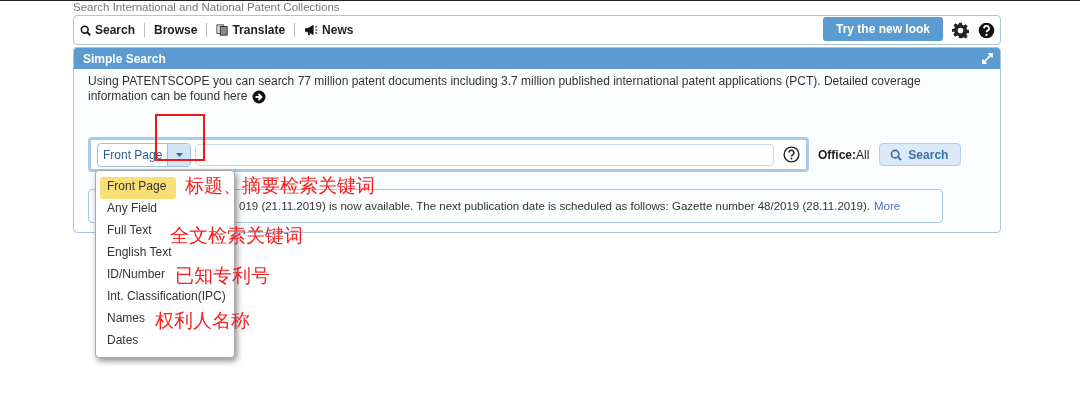  I want to click on more-link: More, so click(887, 206).